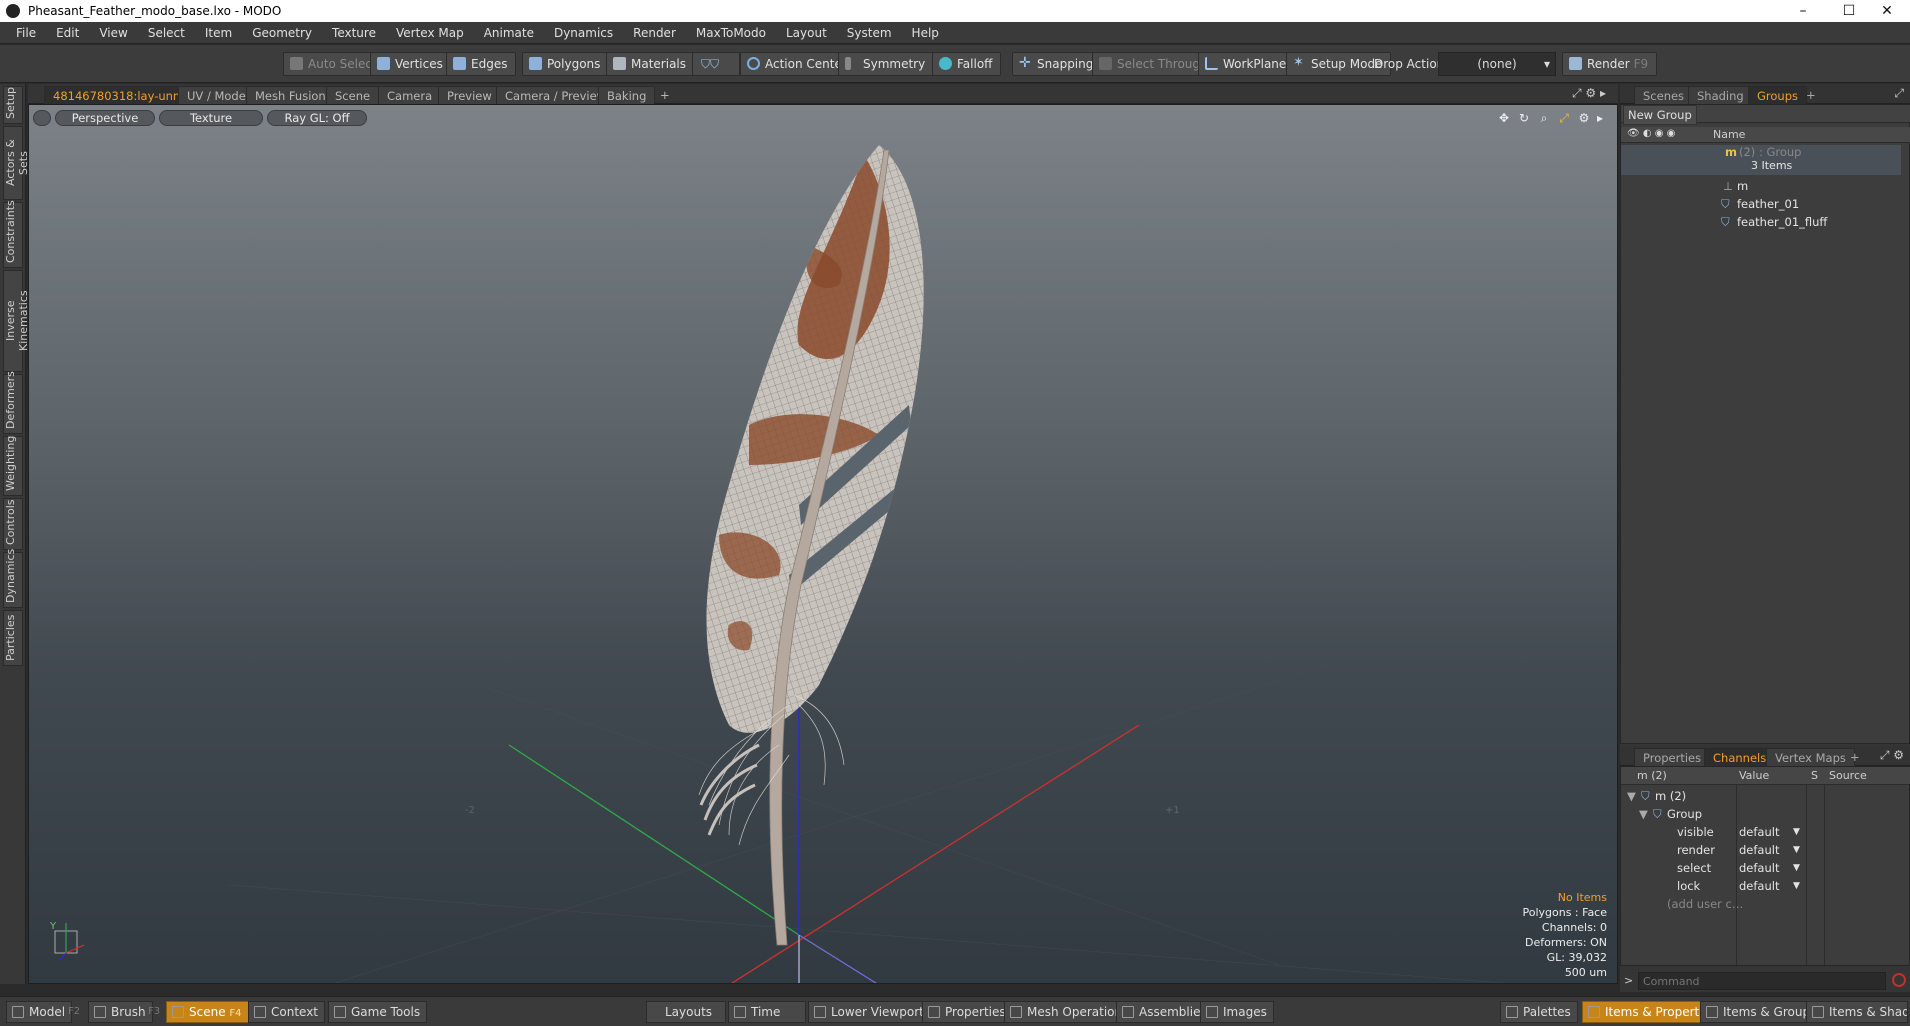 The height and width of the screenshot is (1026, 1910). I want to click on drop-action-select: (none) ▾, so click(1497, 64).